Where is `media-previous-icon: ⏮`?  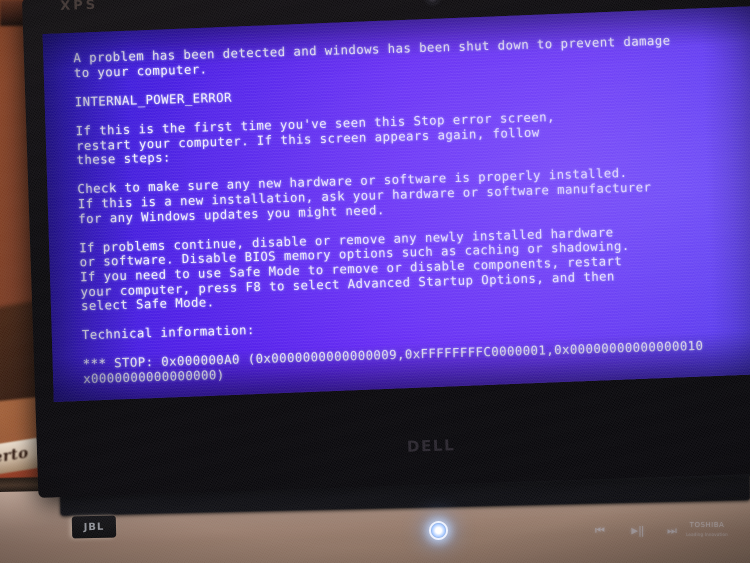
media-previous-icon: ⏮ is located at coordinates (600, 531).